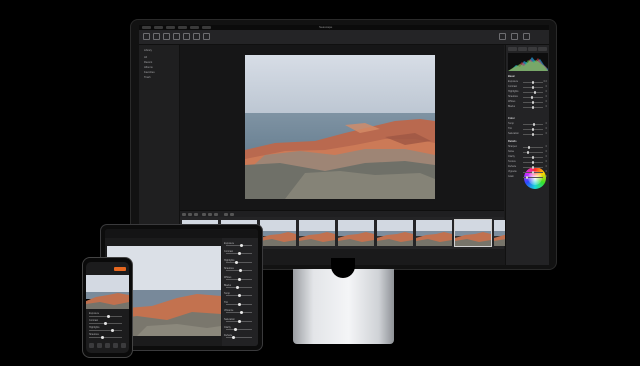 This screenshot has height=366, width=640. Describe the element at coordinates (340, 127) in the screenshot. I see `main-photo` at that location.